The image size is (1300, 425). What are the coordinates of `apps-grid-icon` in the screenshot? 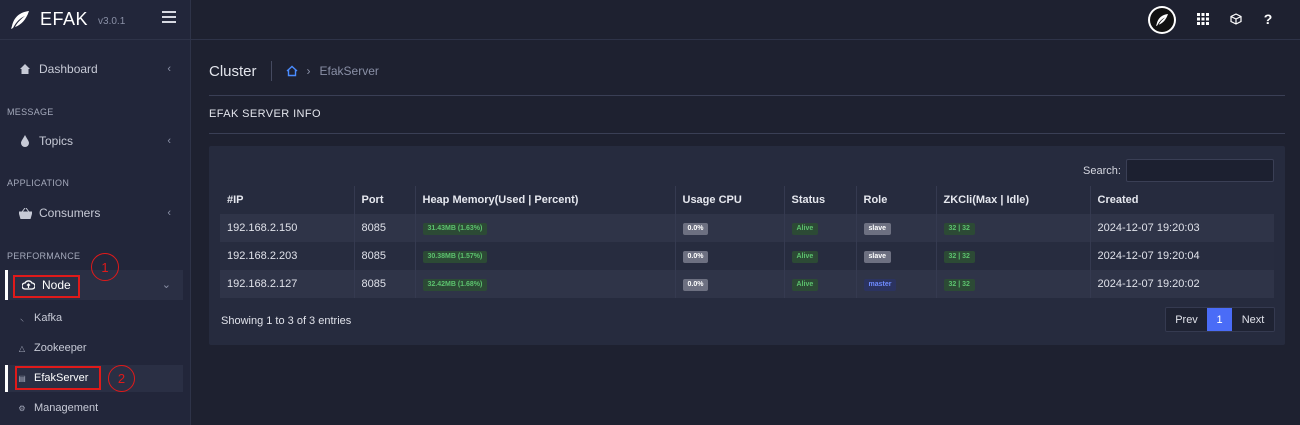 It's located at (1203, 19).